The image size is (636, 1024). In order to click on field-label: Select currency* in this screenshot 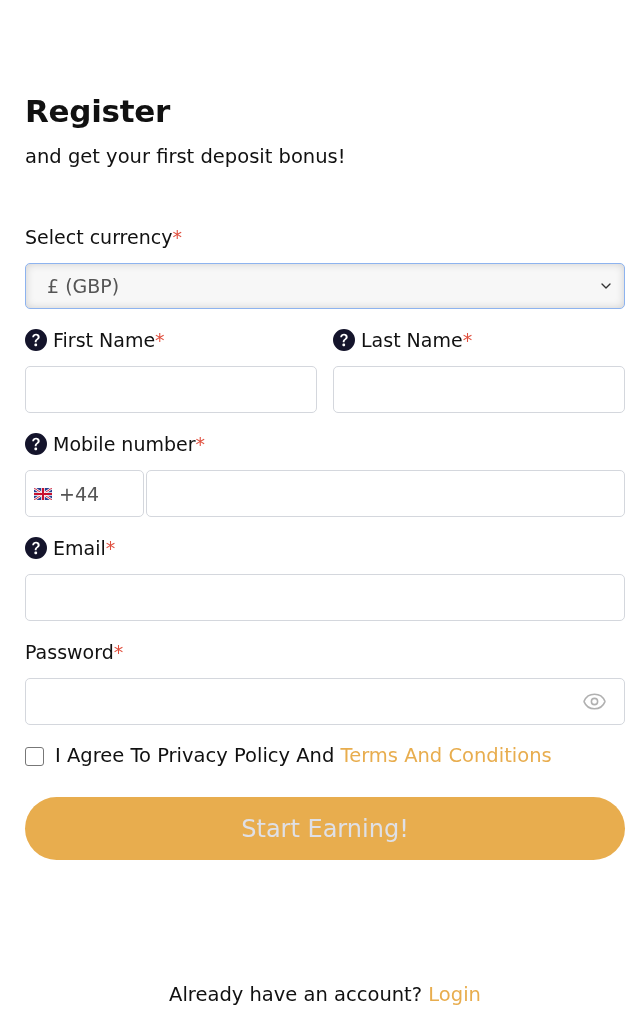, I will do `click(103, 237)`.